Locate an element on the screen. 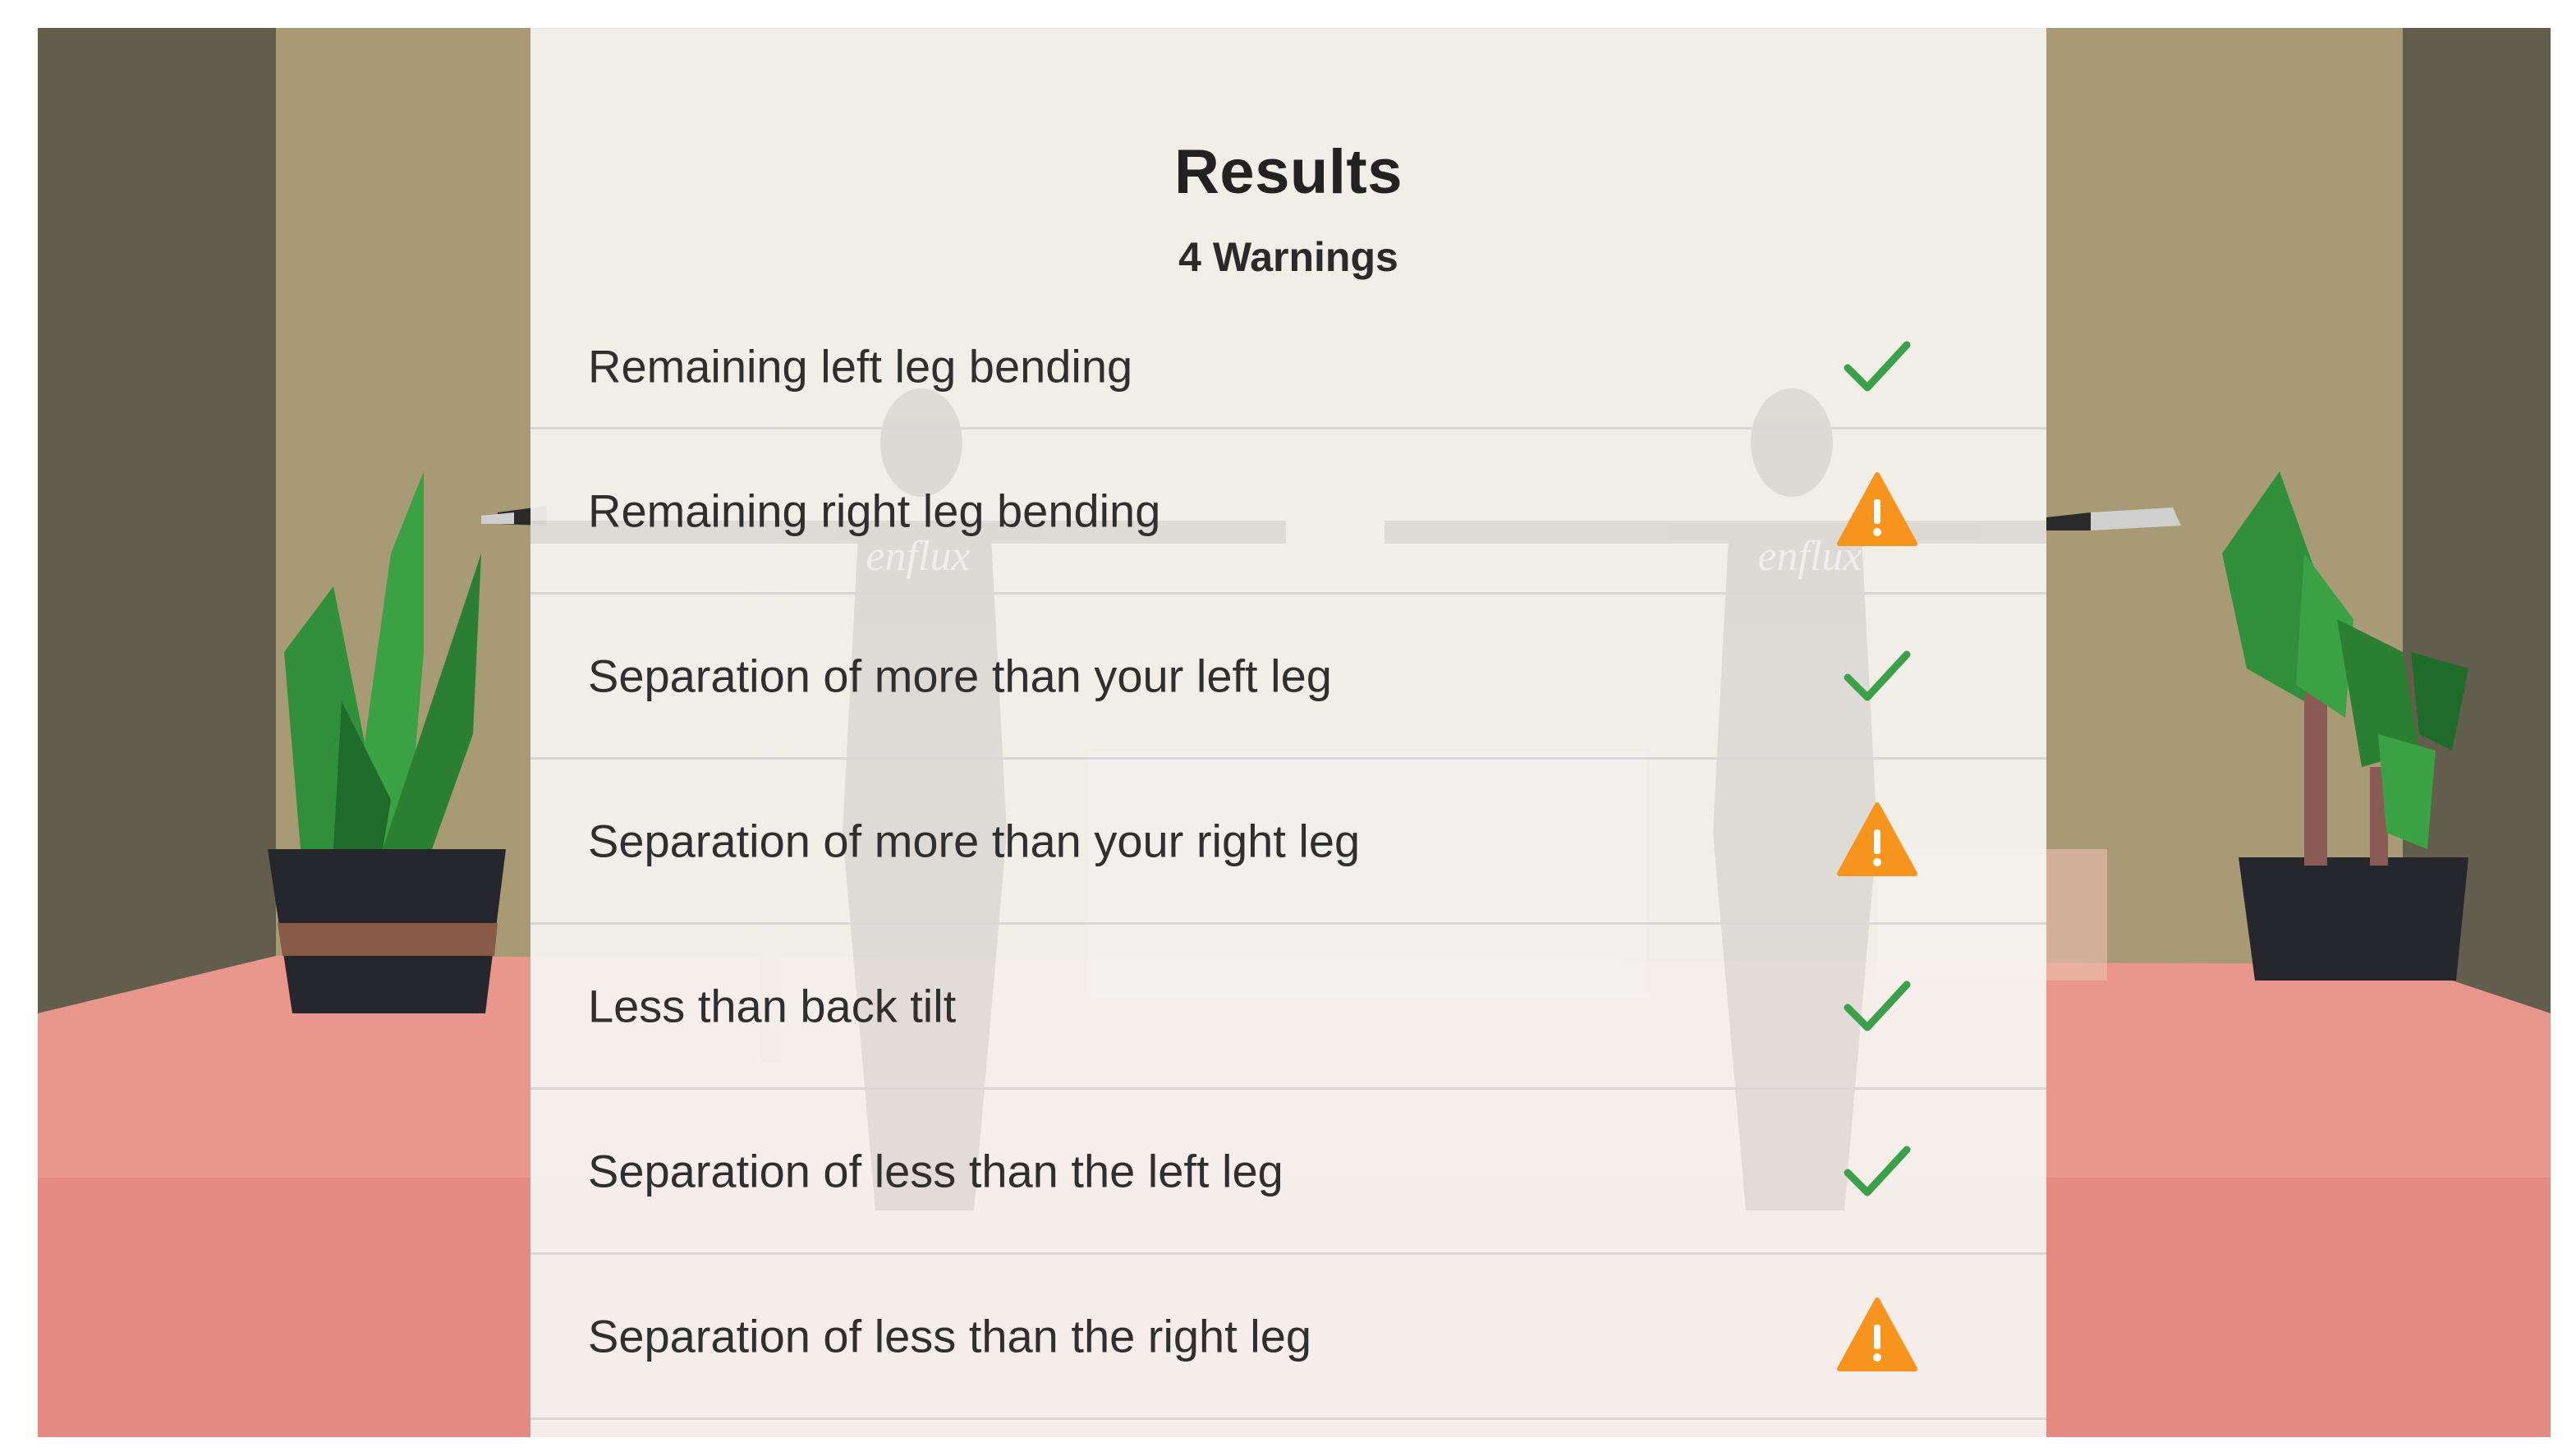 The width and height of the screenshot is (2567, 1456). result-label: Separation of less than the right leg is located at coordinates (950, 1336).